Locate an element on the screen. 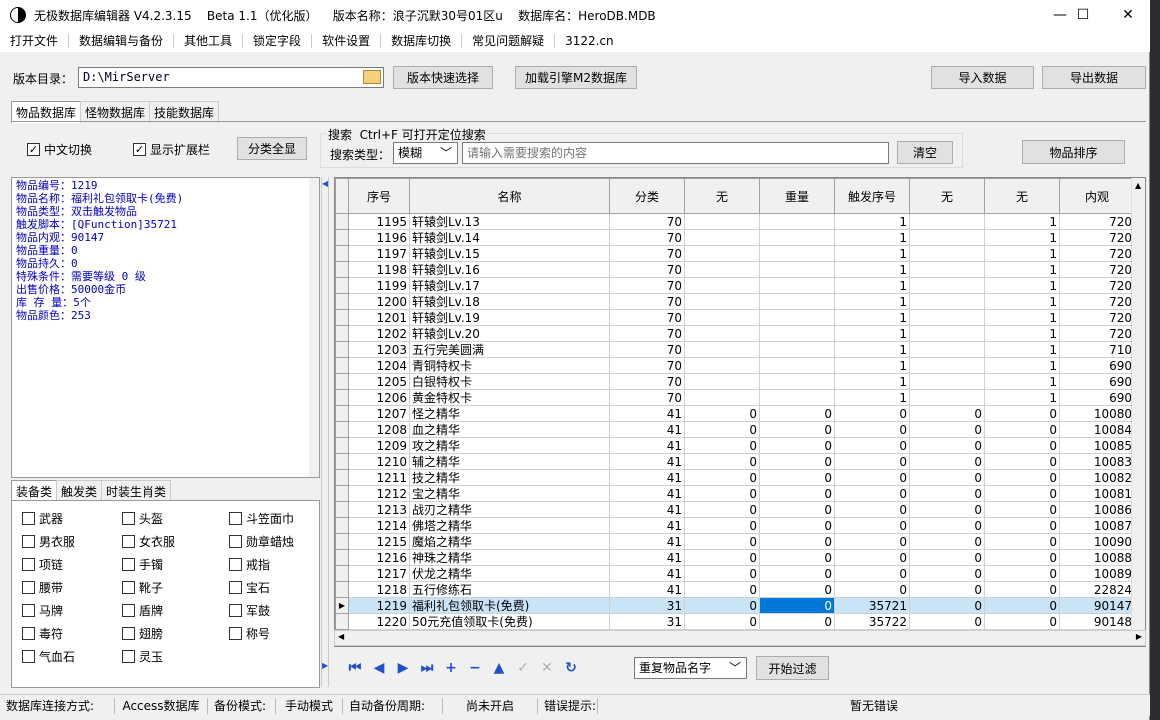  tab-fashion-zodiac: 时装生肖类 is located at coordinates (136, 491).